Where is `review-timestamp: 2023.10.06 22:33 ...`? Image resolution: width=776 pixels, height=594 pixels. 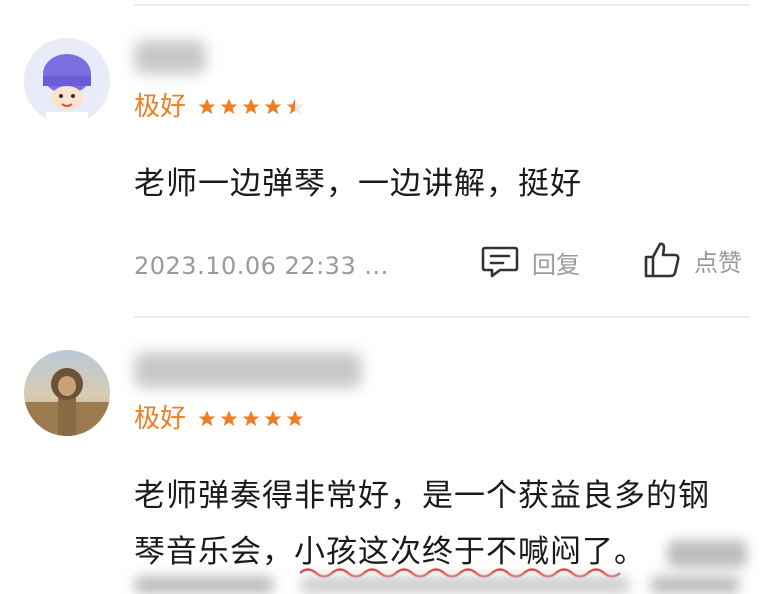
review-timestamp: 2023.10.06 22:33 ... is located at coordinates (261, 266).